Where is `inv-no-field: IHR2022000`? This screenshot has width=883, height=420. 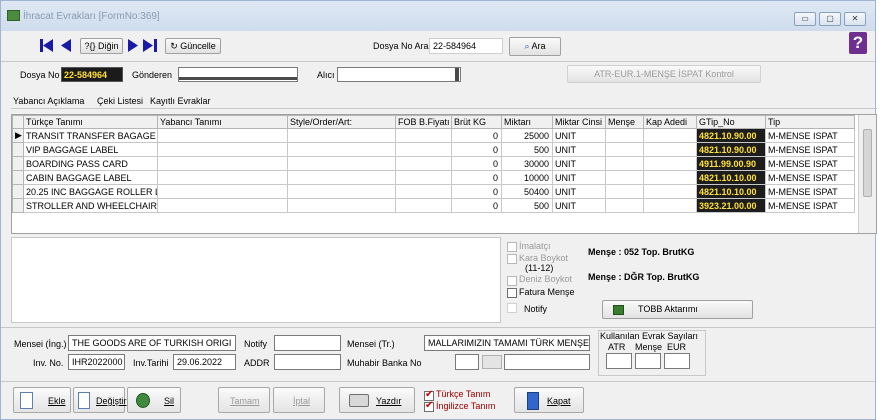 inv-no-field: IHR2022000 is located at coordinates (96, 362).